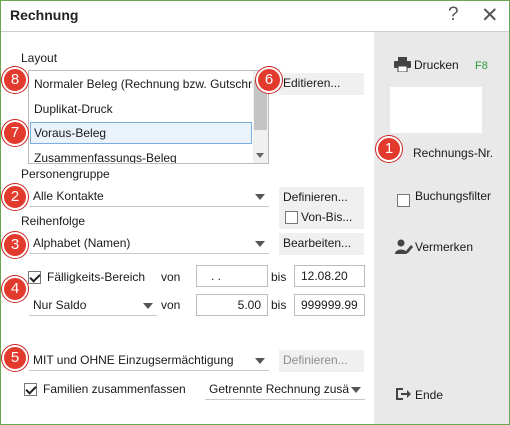 The height and width of the screenshot is (425, 510). What do you see at coordinates (403, 200) in the screenshot?
I see `buchungsfilter-checkbox` at bounding box center [403, 200].